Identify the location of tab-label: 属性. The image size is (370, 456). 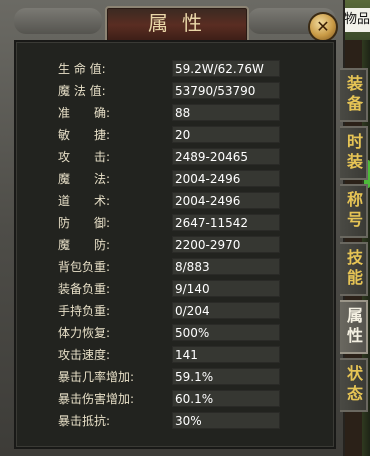
(353, 327).